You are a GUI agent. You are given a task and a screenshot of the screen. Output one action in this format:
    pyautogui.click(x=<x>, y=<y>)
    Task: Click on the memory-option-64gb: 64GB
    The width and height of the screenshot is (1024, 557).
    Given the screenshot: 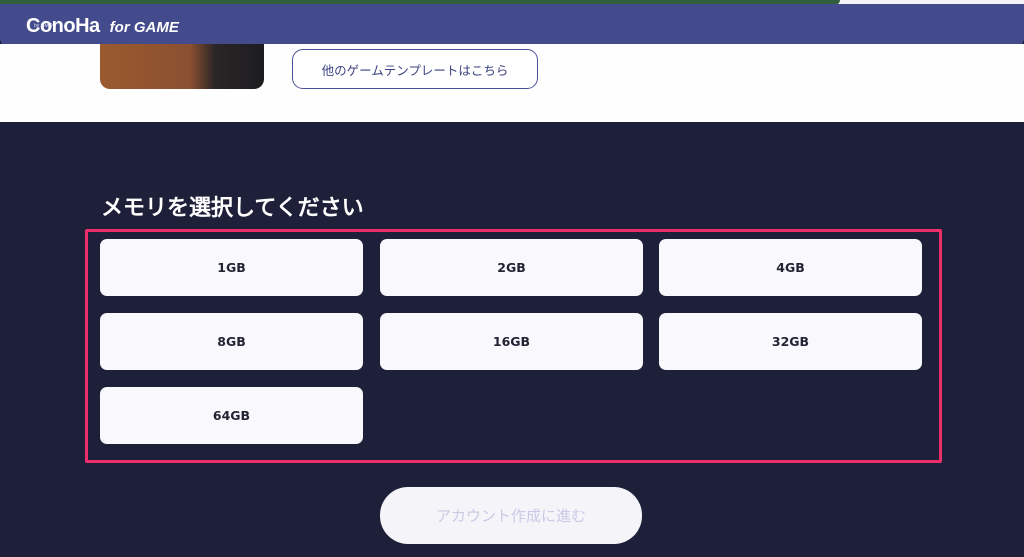 What is the action you would take?
    pyautogui.click(x=231, y=415)
    